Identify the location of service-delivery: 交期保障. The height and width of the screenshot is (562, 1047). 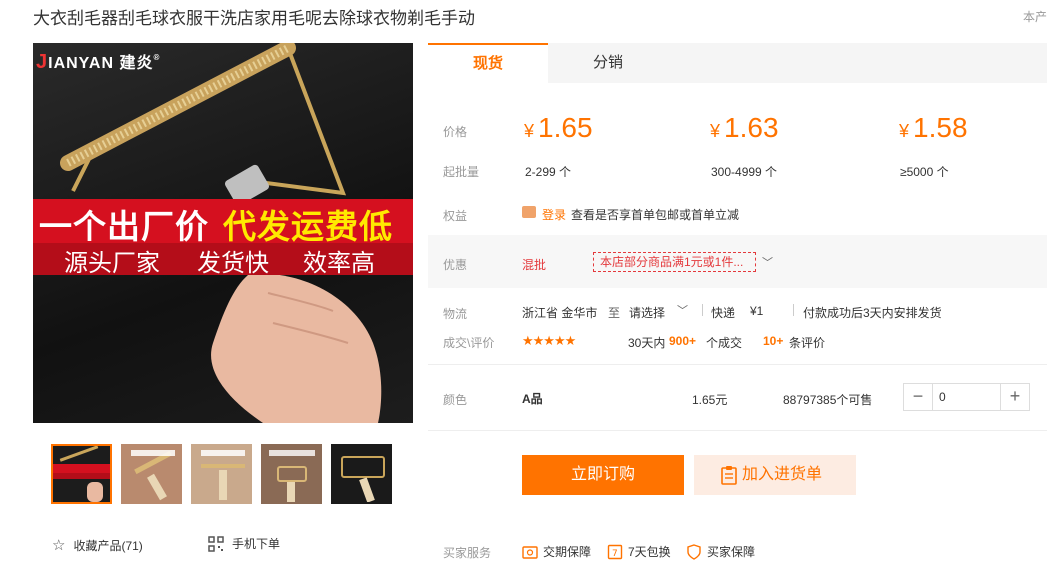
(556, 551).